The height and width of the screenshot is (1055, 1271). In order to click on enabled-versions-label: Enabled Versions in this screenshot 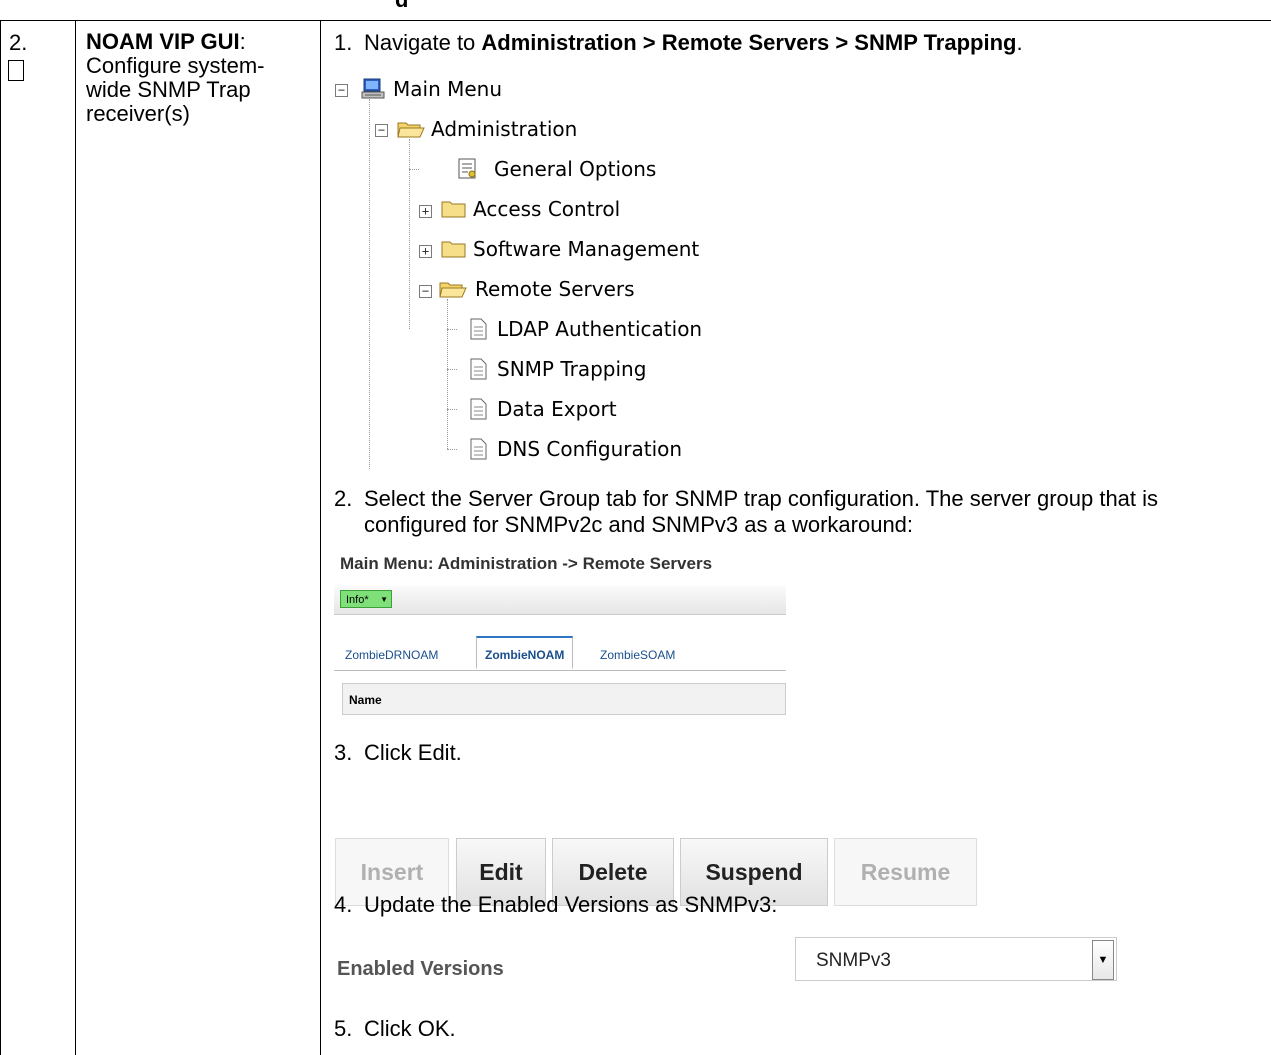, I will do `click(420, 969)`.